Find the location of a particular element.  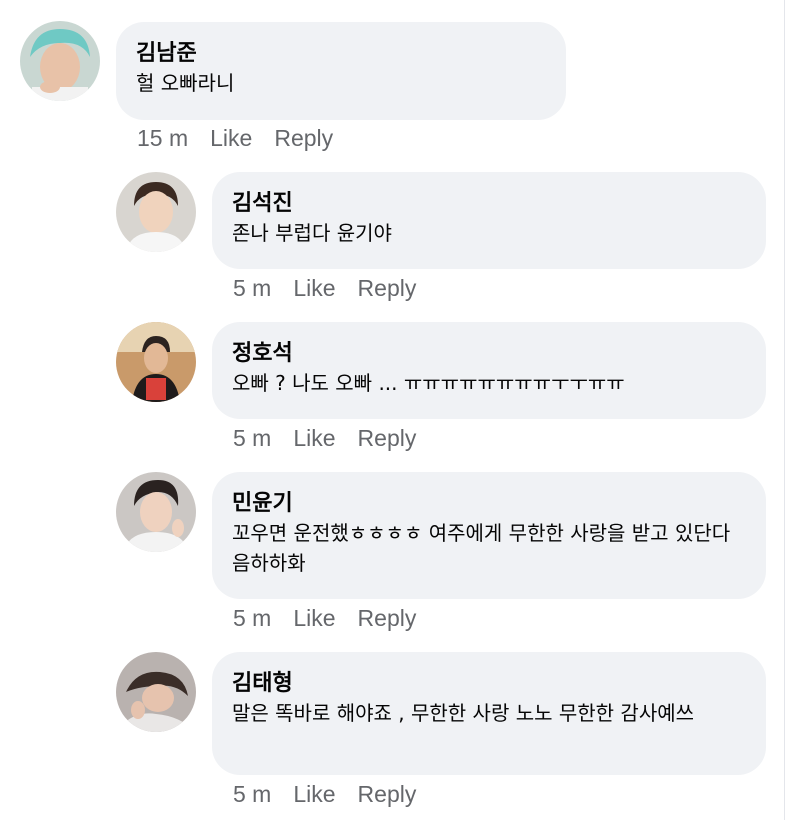

comment-bubble: 민윤기 꼬우면 운전했ㅎㅎㅎㅎ 여주에게 무한한 사랑을 받고 있단다 음하하화 is located at coordinates (489, 535).